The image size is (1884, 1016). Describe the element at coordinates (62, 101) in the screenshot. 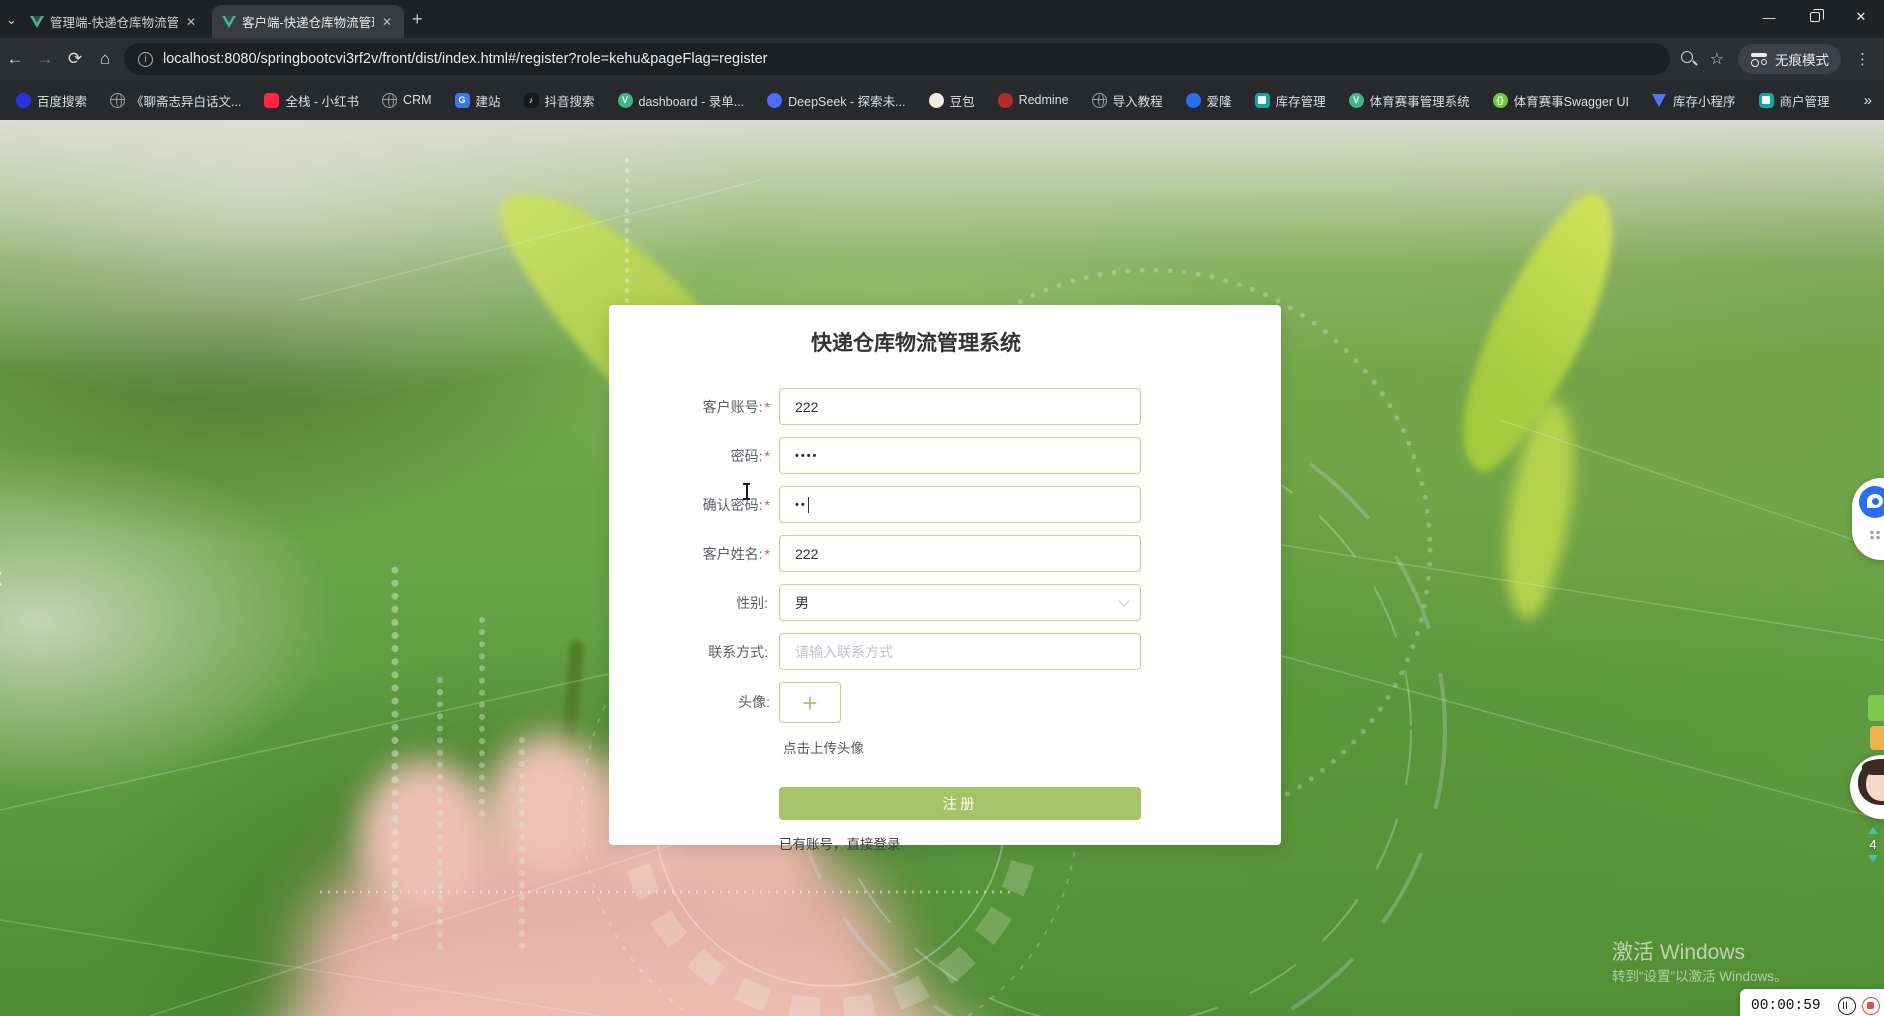

I see `bookmark-label: 百度搜索` at that location.